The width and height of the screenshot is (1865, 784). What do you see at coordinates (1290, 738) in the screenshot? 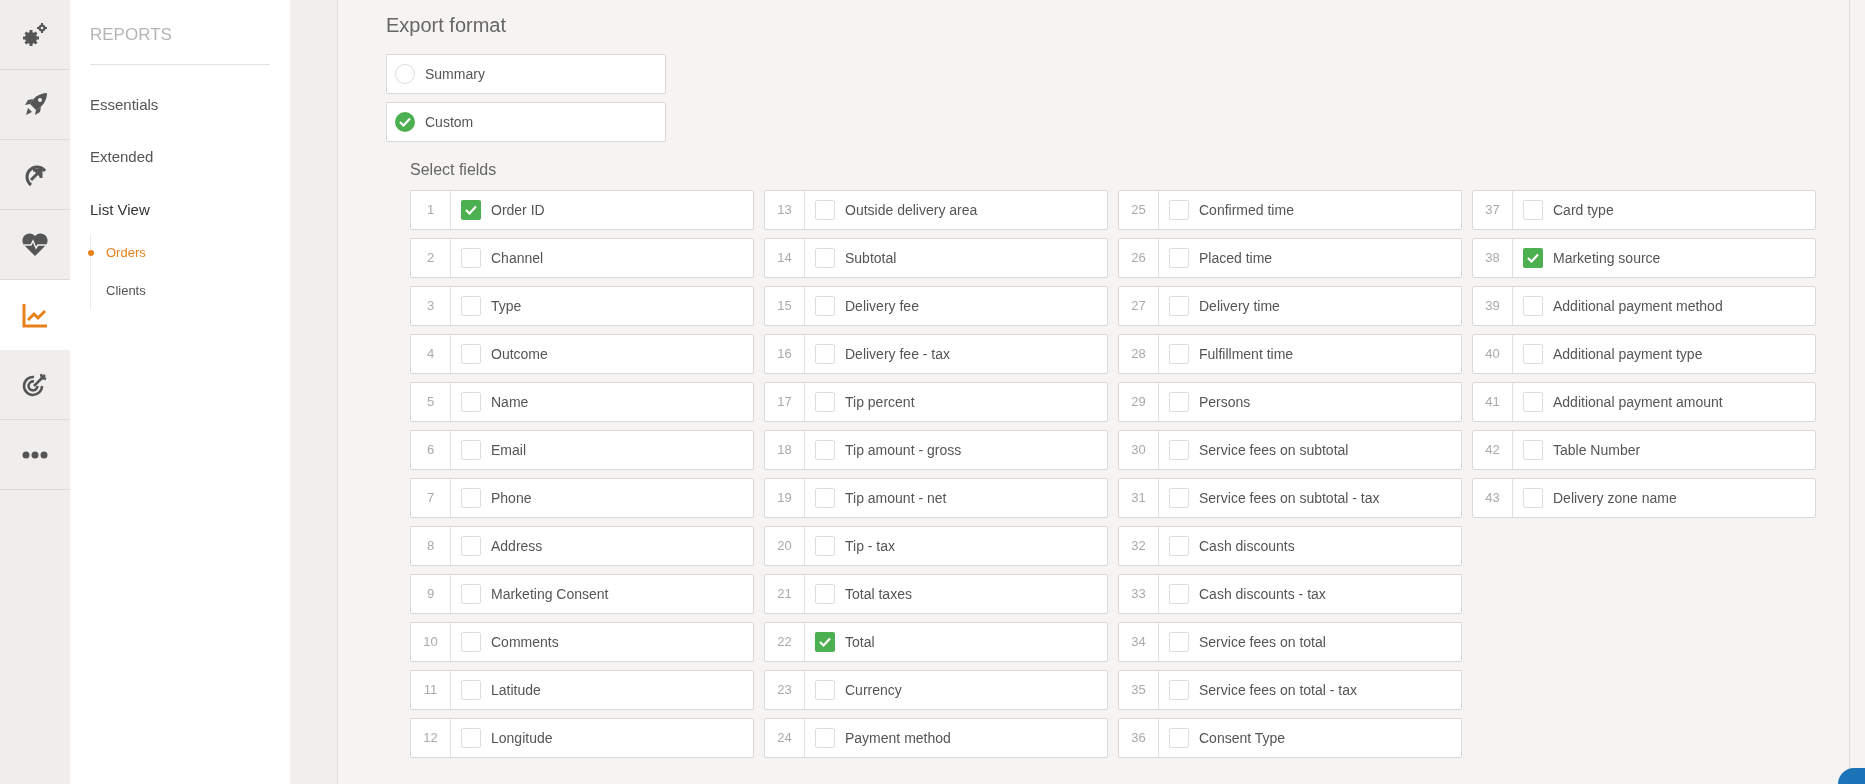
I see `field-option: 36 Consent Type` at bounding box center [1290, 738].